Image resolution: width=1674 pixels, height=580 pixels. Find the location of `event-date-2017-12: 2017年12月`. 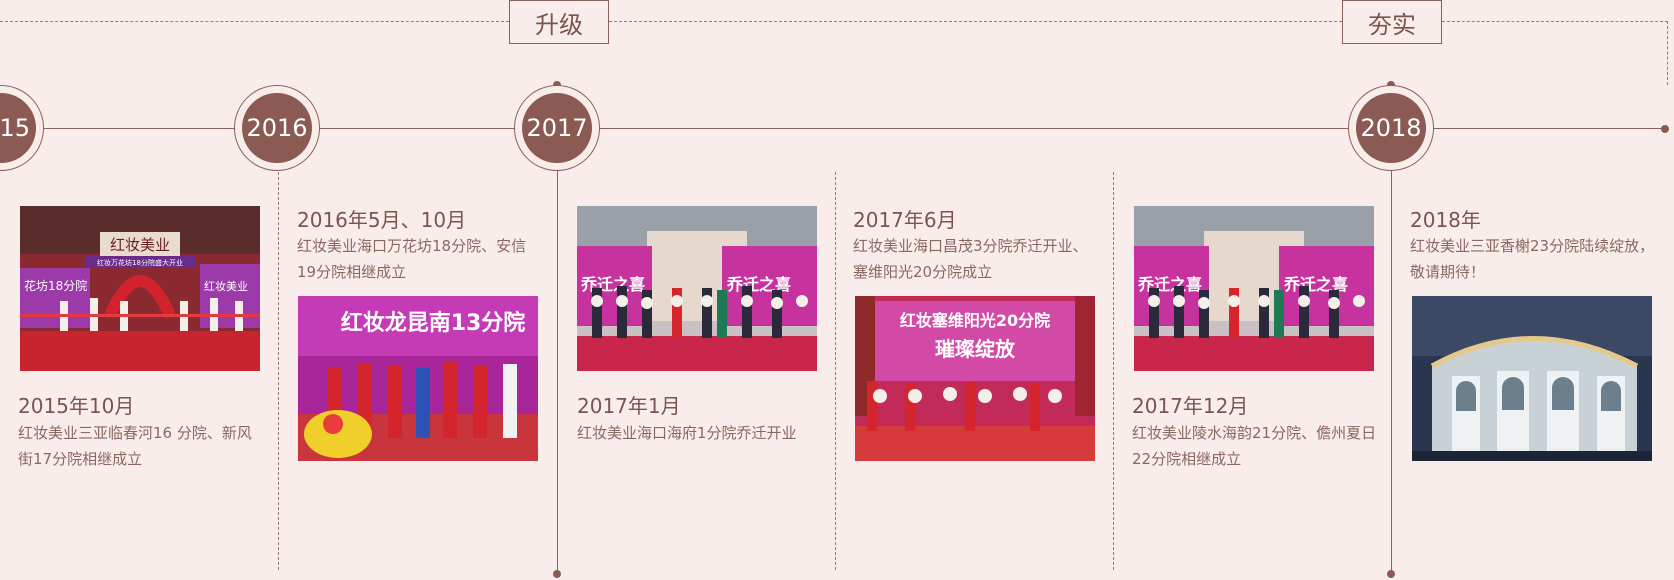

event-date-2017-12: 2017年12月 is located at coordinates (1190, 406).